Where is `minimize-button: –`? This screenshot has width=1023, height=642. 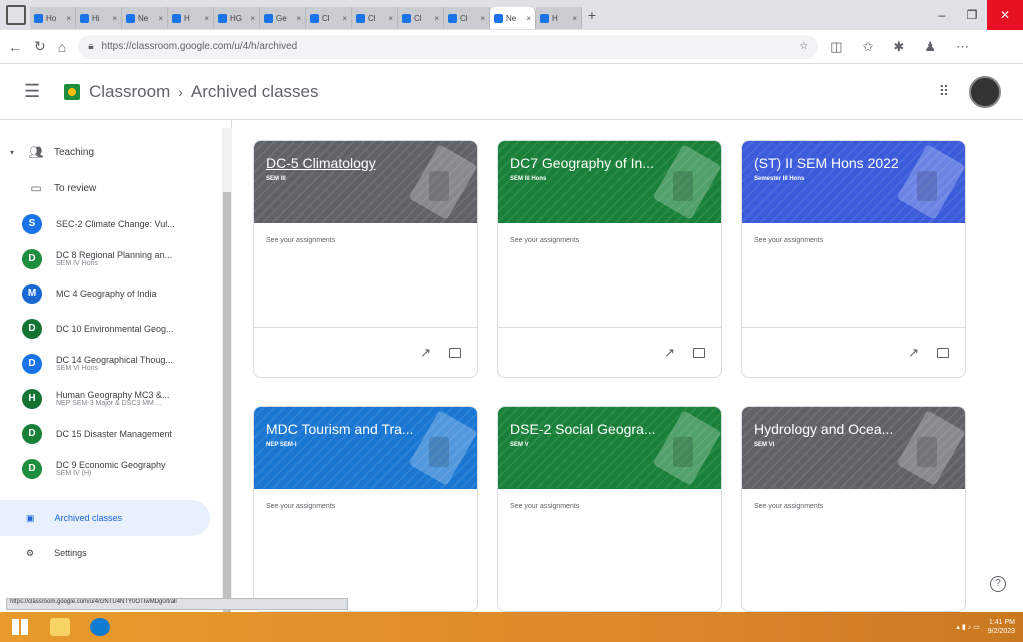 minimize-button: – is located at coordinates (942, 15).